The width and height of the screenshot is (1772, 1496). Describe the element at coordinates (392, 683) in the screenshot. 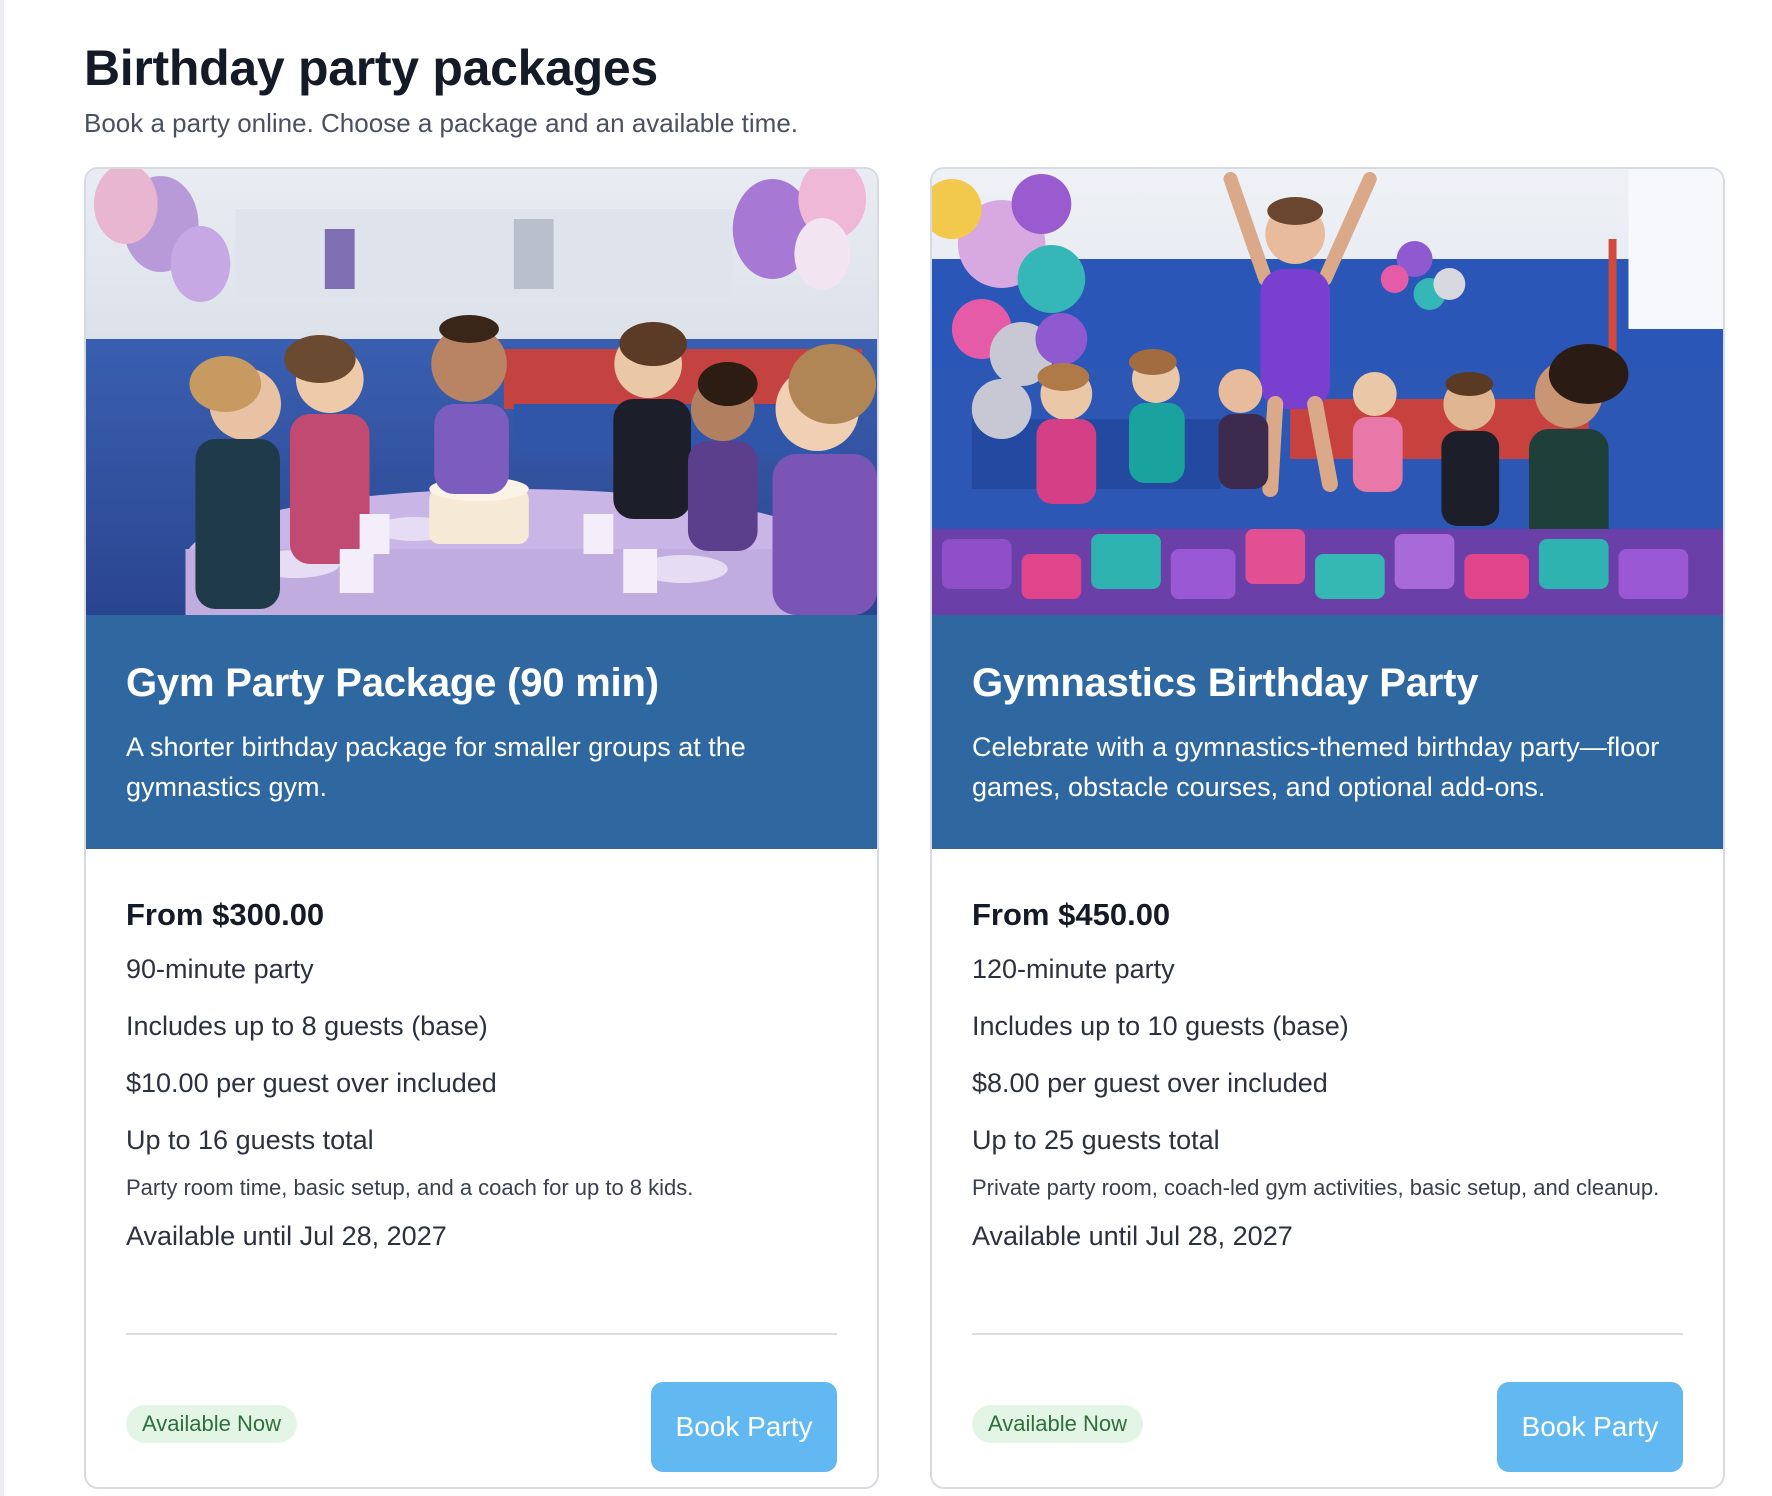

I see `package-title: Gym Party Package (90 min)` at that location.